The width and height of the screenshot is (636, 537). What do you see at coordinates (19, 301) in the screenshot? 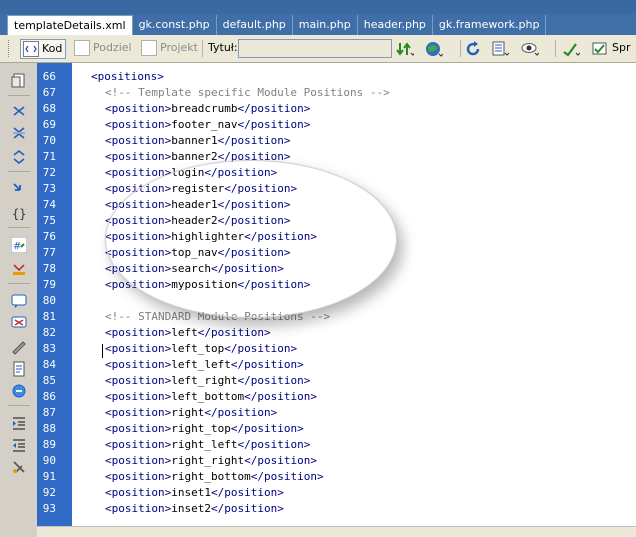
I see `apply-comment-icon` at bounding box center [19, 301].